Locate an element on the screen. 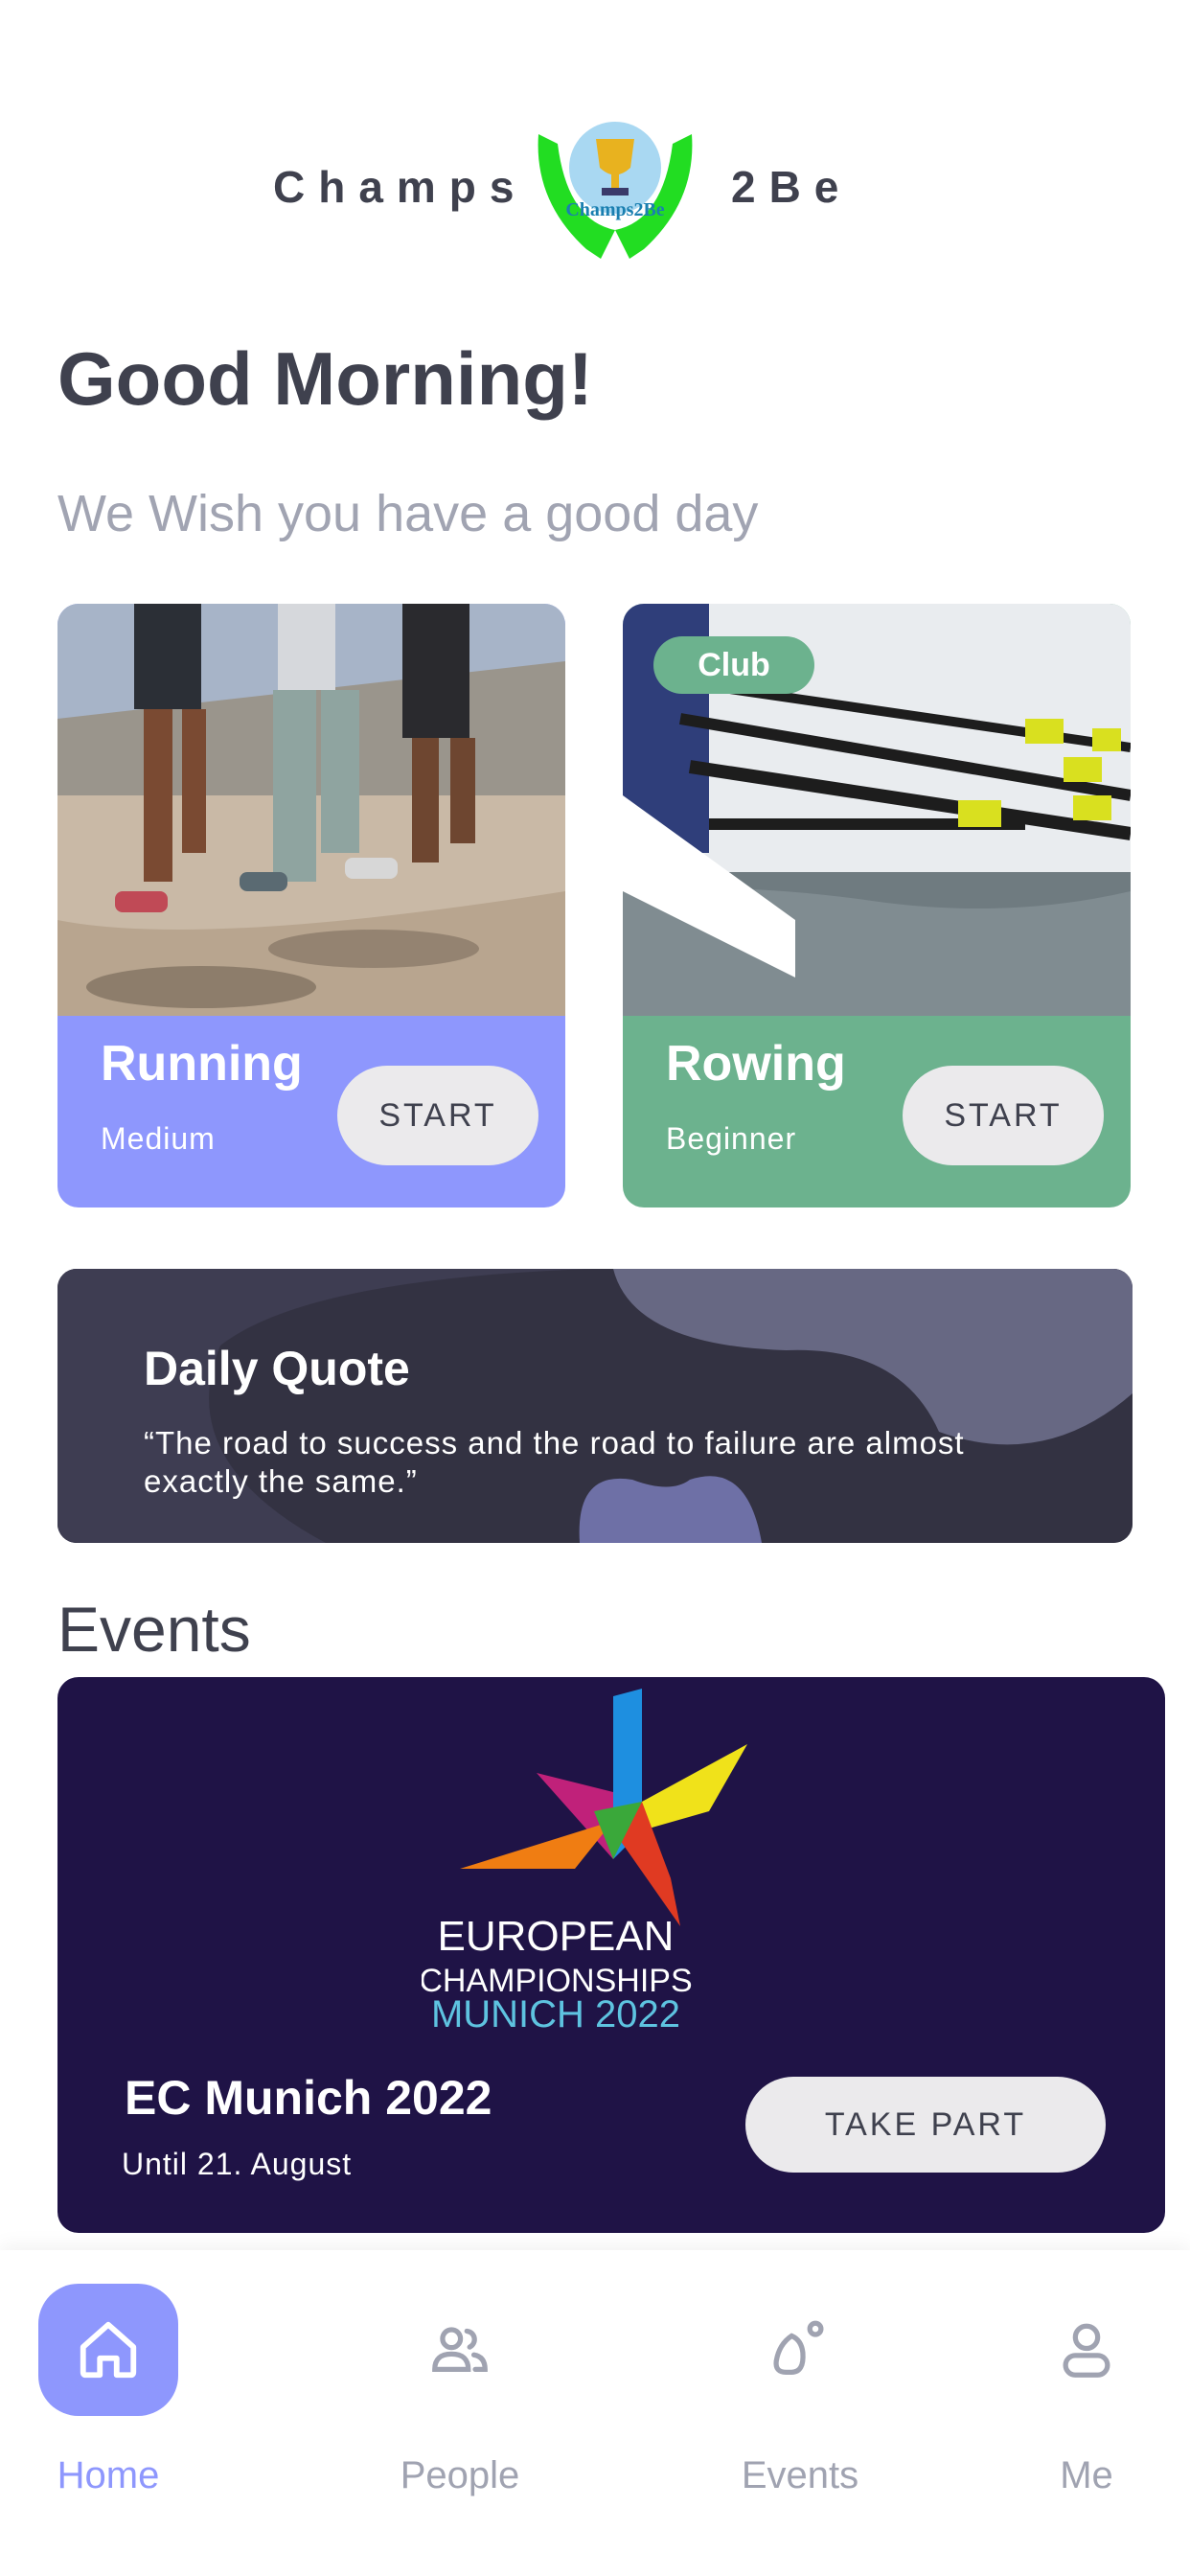 Image resolution: width=1190 pixels, height=2576 pixels. events-icon is located at coordinates (800, 2350).